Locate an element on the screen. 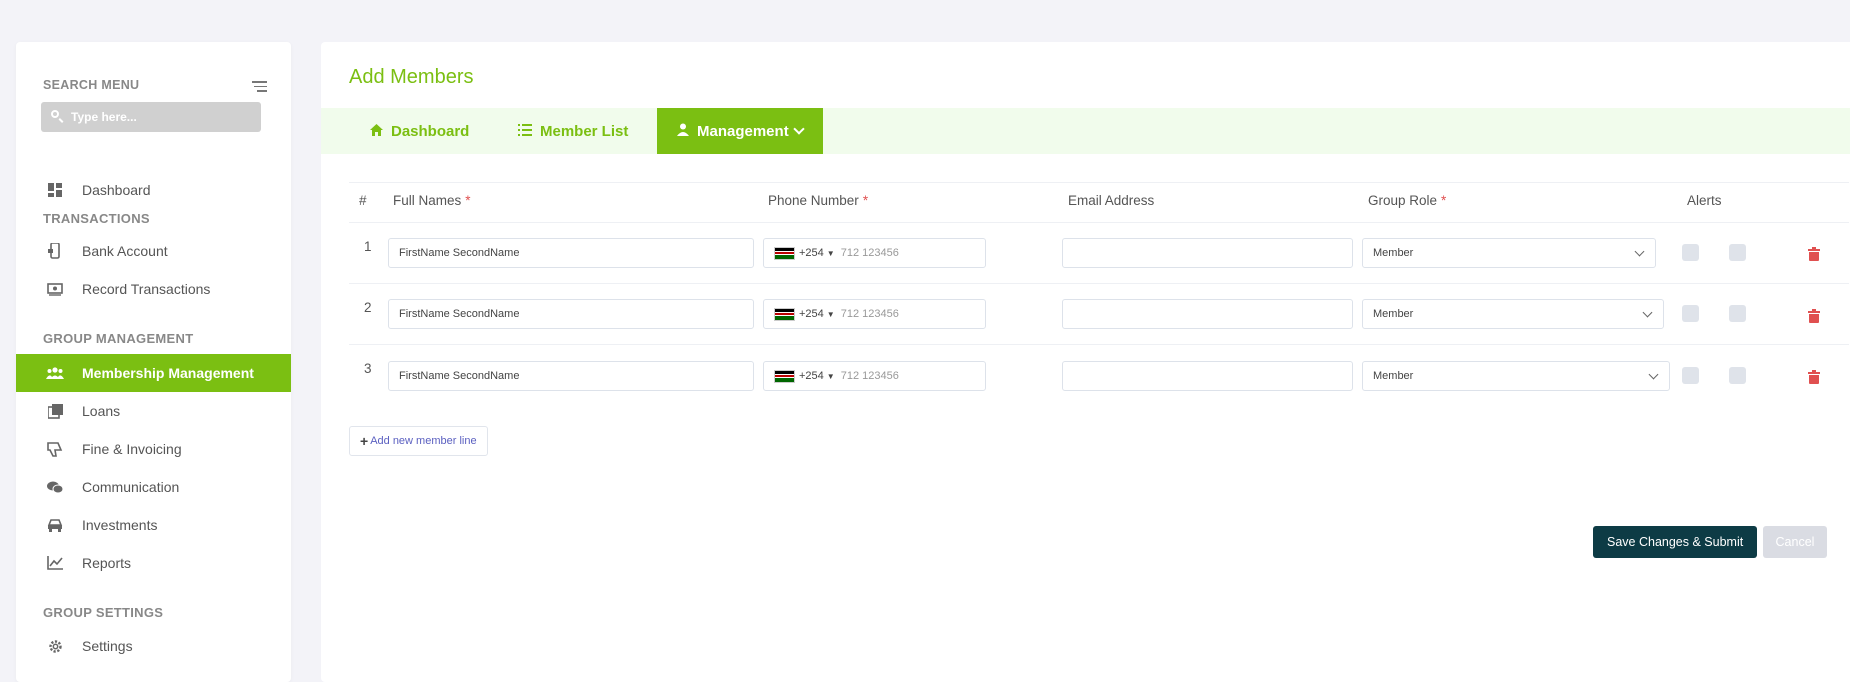 The image size is (1850, 682). header-number: # is located at coordinates (363, 200).